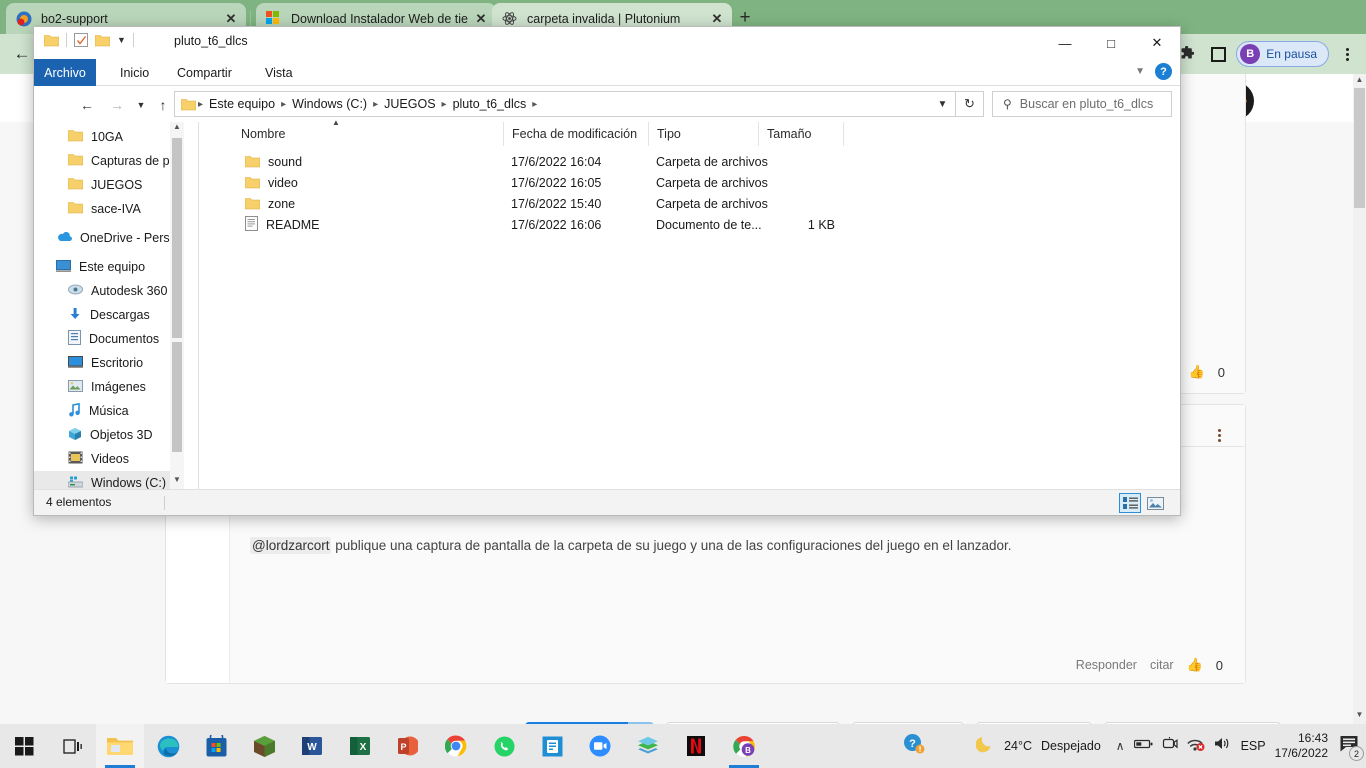  I want to click on search-input: Buscar en pluto_t6_dlcs, so click(1086, 104).